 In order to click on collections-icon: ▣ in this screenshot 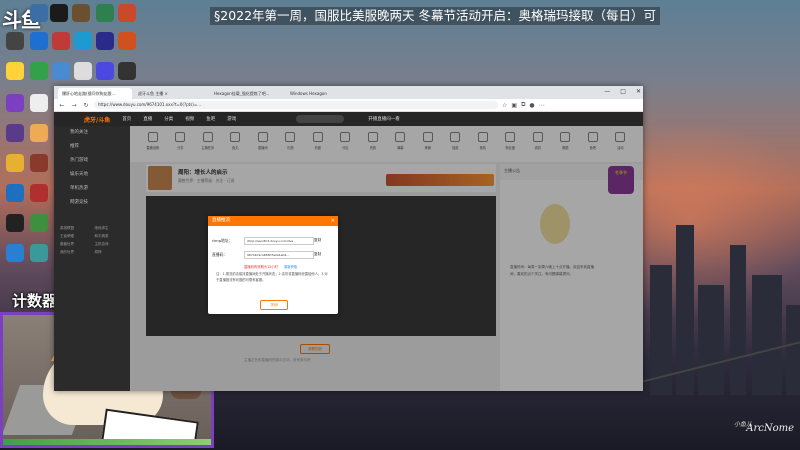, I will do `click(514, 105)`.